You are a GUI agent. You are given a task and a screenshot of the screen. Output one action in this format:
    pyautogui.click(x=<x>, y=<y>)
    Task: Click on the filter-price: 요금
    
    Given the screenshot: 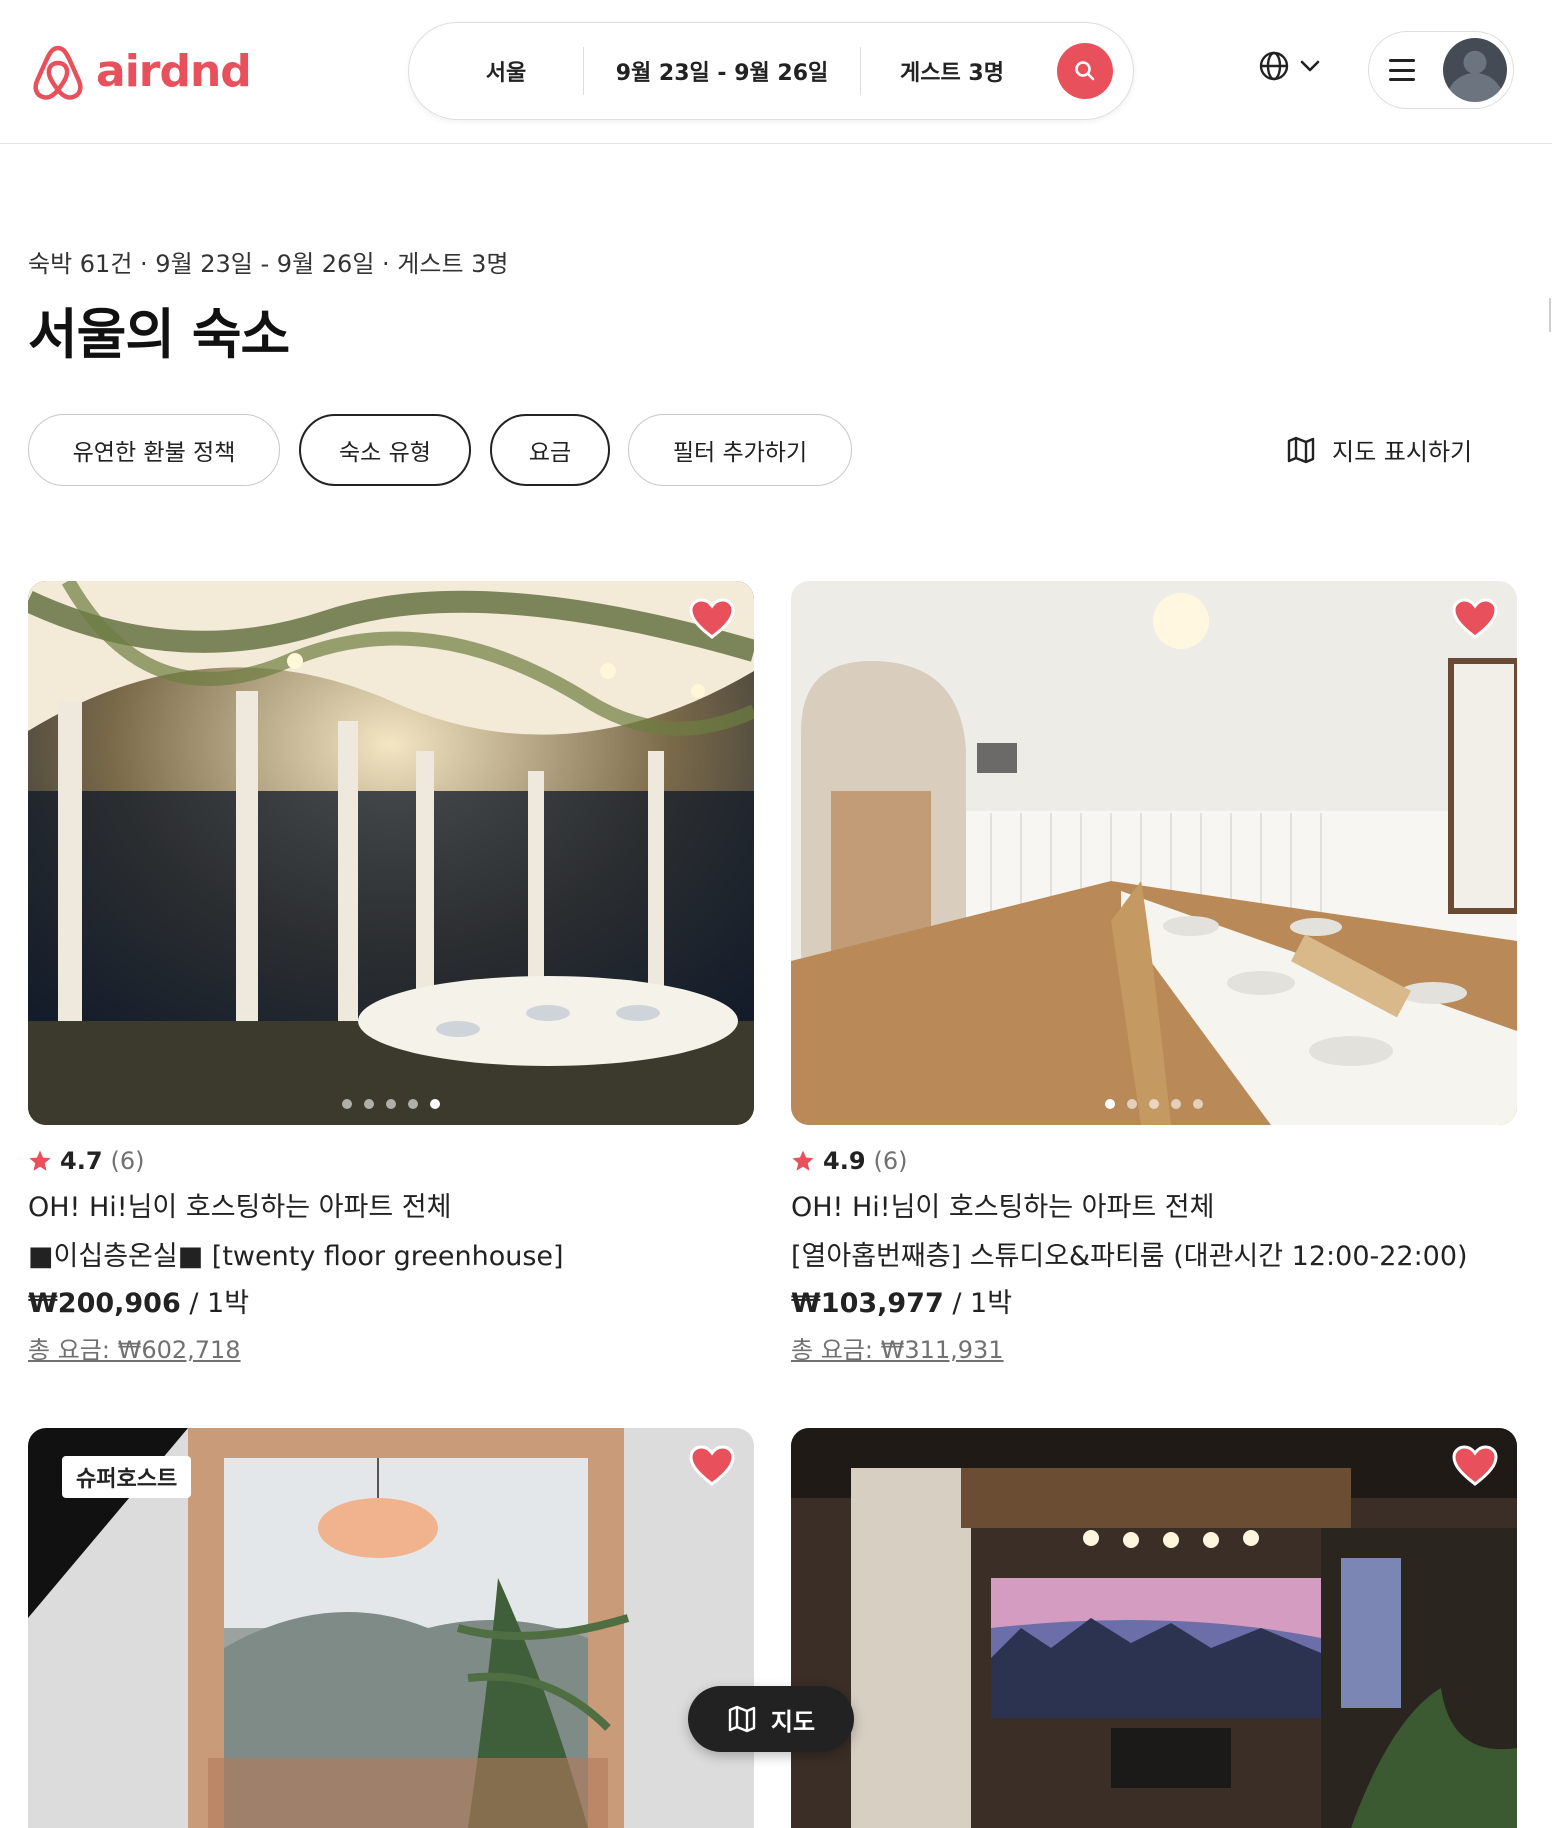 What is the action you would take?
    pyautogui.click(x=550, y=450)
    